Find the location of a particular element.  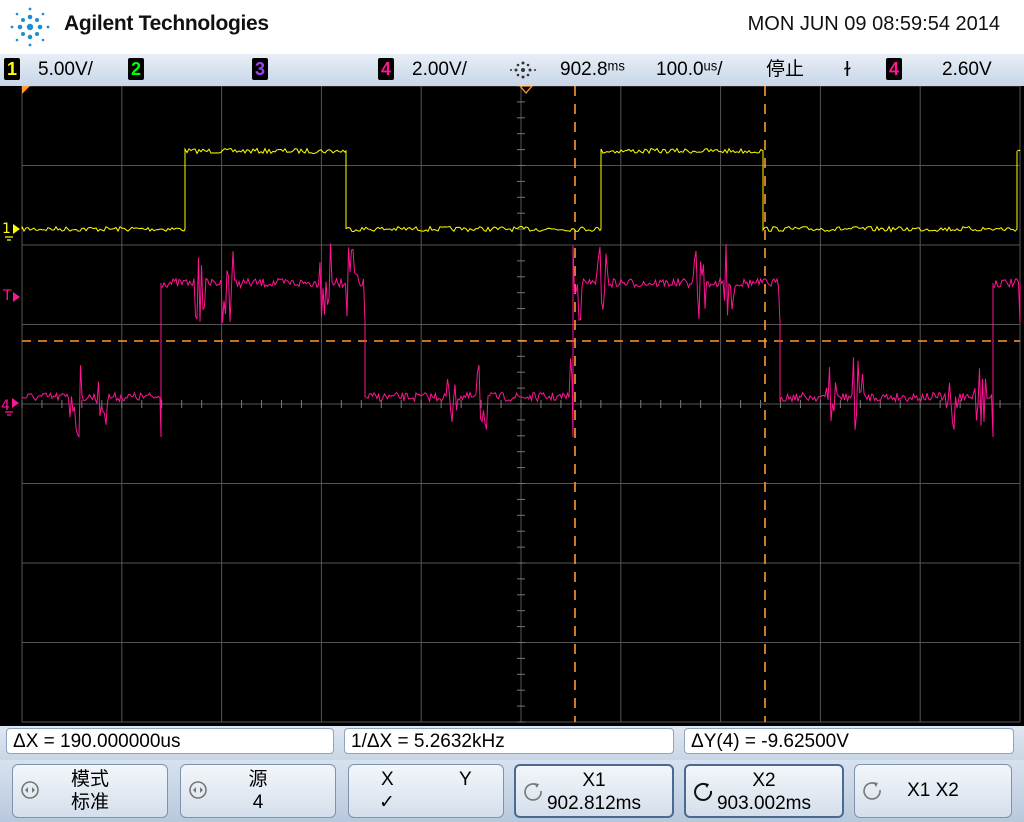

xy-softkey: X Y ✓ is located at coordinates (426, 791).